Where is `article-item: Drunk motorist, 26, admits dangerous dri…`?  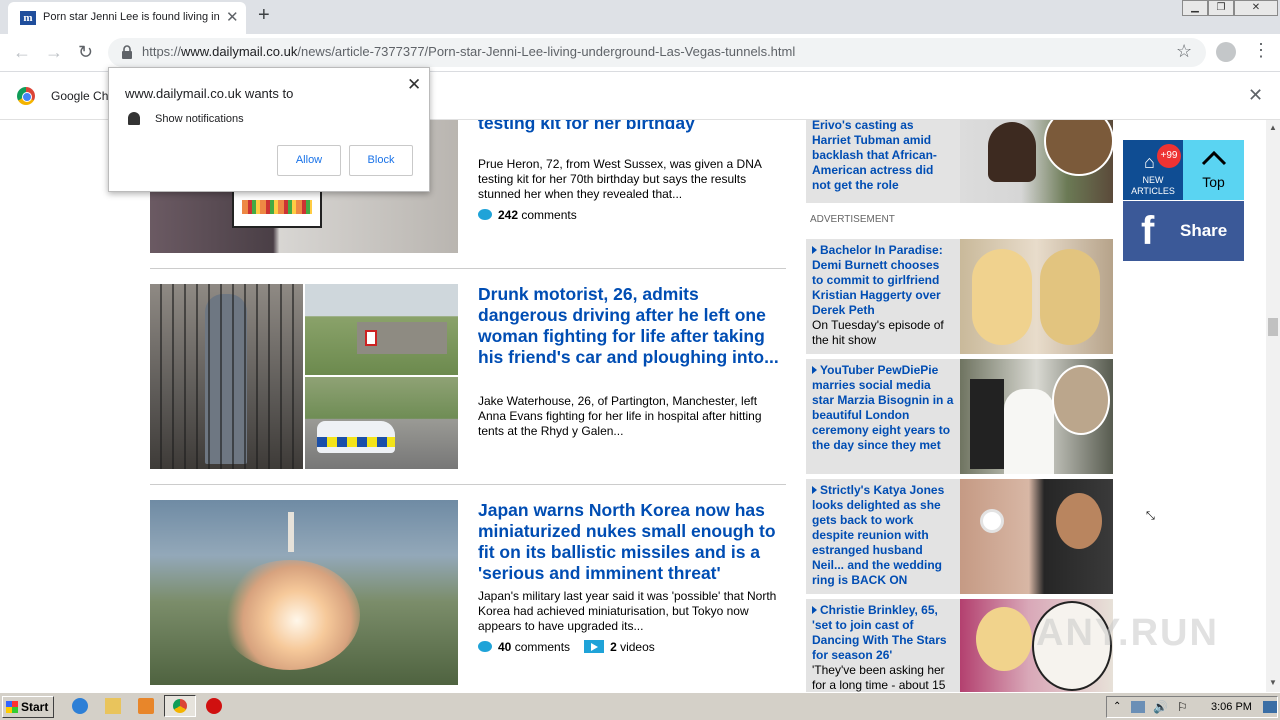
article-item: Drunk motorist, 26, admits dangerous dri… is located at coordinates (468, 377).